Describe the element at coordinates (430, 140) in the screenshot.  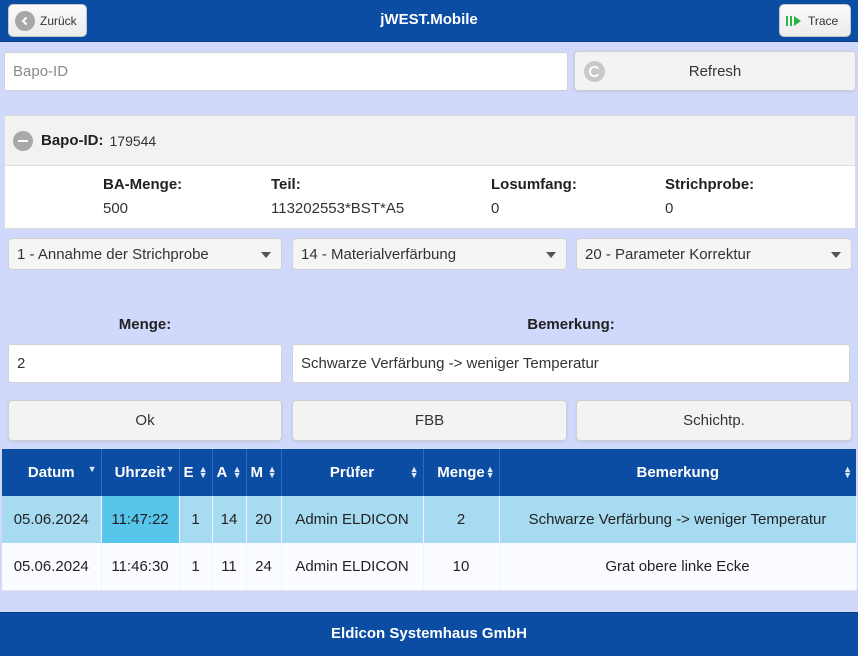
I see `bapo-panel-header: Bapo-ID: 179544` at that location.